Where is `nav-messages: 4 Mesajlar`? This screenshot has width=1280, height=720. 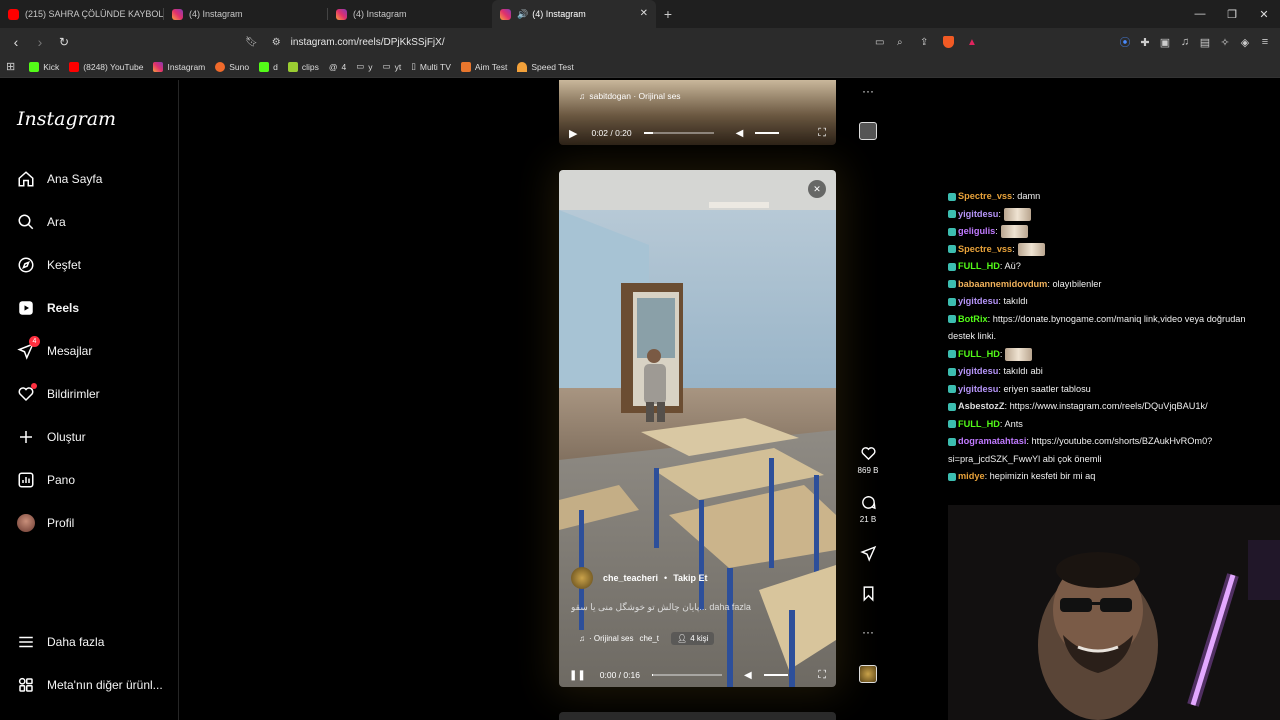 nav-messages: 4 Mesajlar is located at coordinates (54, 349).